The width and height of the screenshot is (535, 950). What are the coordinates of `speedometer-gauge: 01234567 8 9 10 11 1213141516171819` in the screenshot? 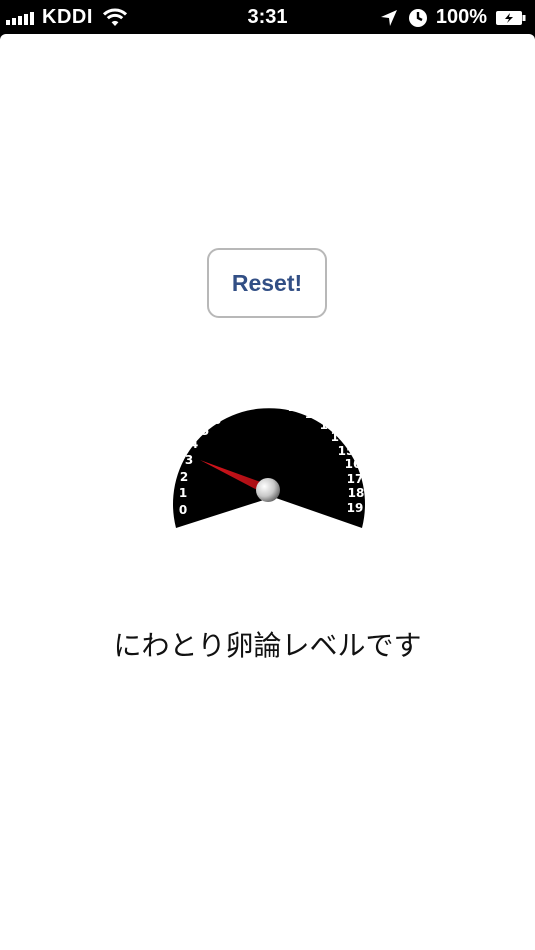 It's located at (269, 462).